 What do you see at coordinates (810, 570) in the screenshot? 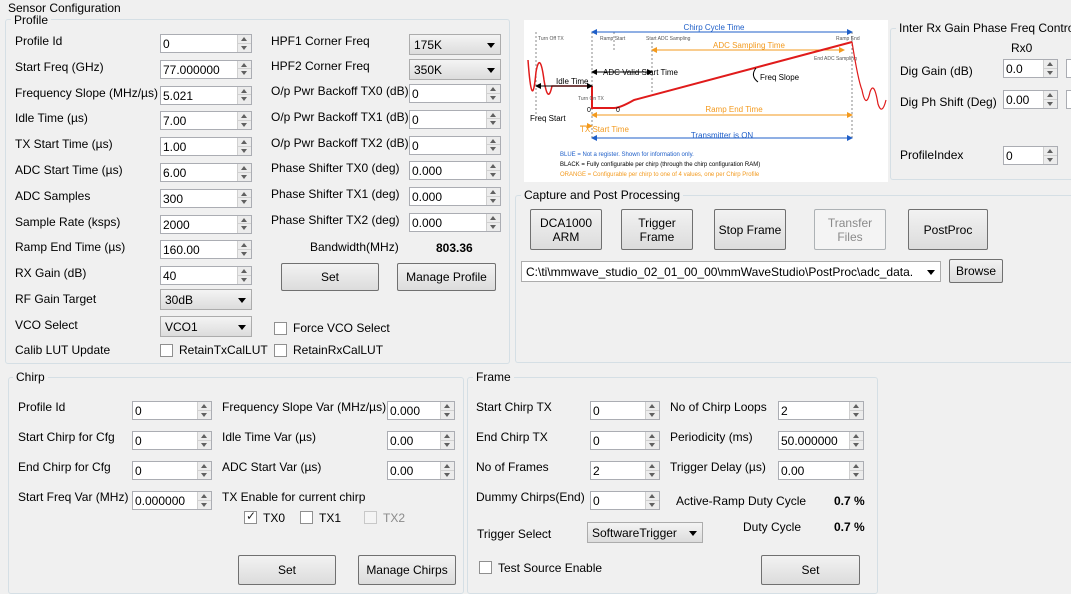
I see `frame-set-button: Set` at bounding box center [810, 570].